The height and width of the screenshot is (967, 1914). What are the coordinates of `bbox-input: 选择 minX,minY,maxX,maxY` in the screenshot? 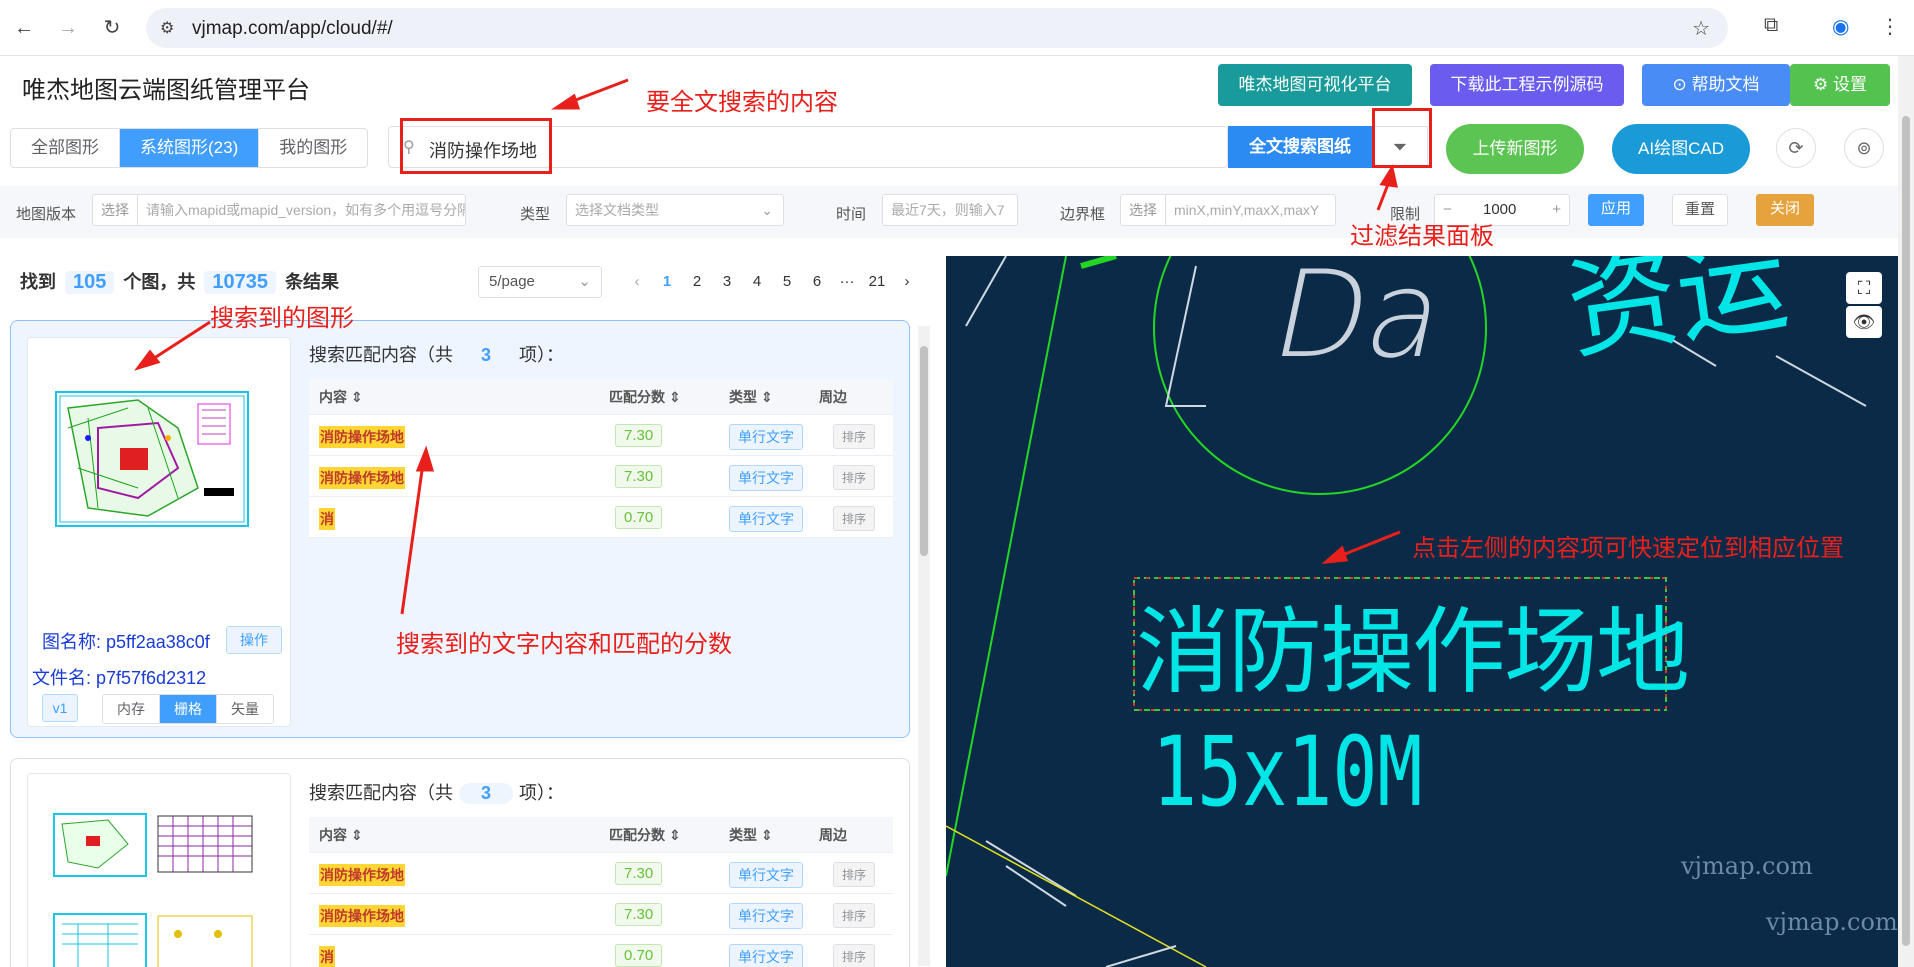 It's located at (1228, 210).